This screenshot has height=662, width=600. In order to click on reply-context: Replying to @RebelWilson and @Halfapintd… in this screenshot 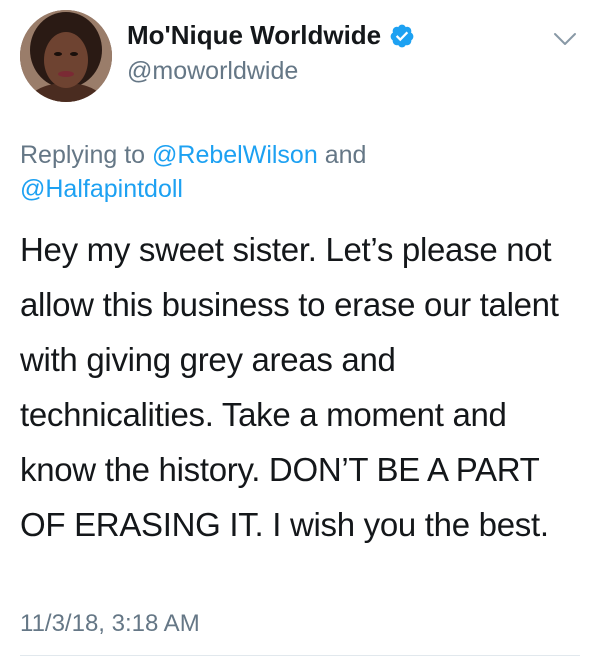, I will do `click(300, 172)`.